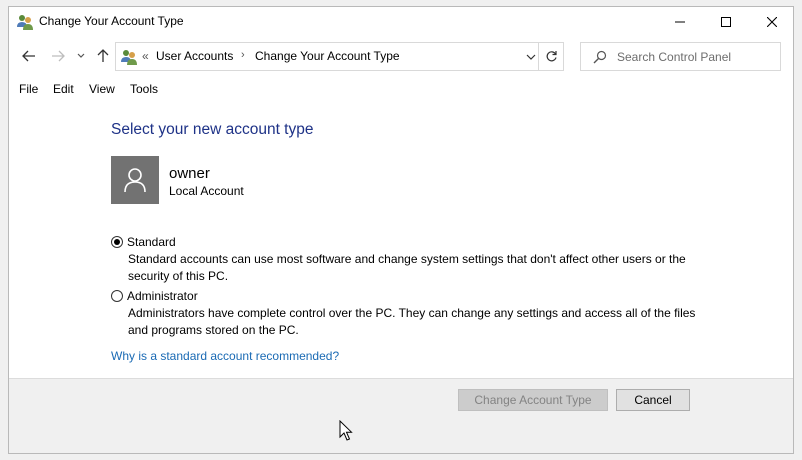  What do you see at coordinates (401, 88) in the screenshot?
I see `menu-bar: File Edit View Tools` at bounding box center [401, 88].